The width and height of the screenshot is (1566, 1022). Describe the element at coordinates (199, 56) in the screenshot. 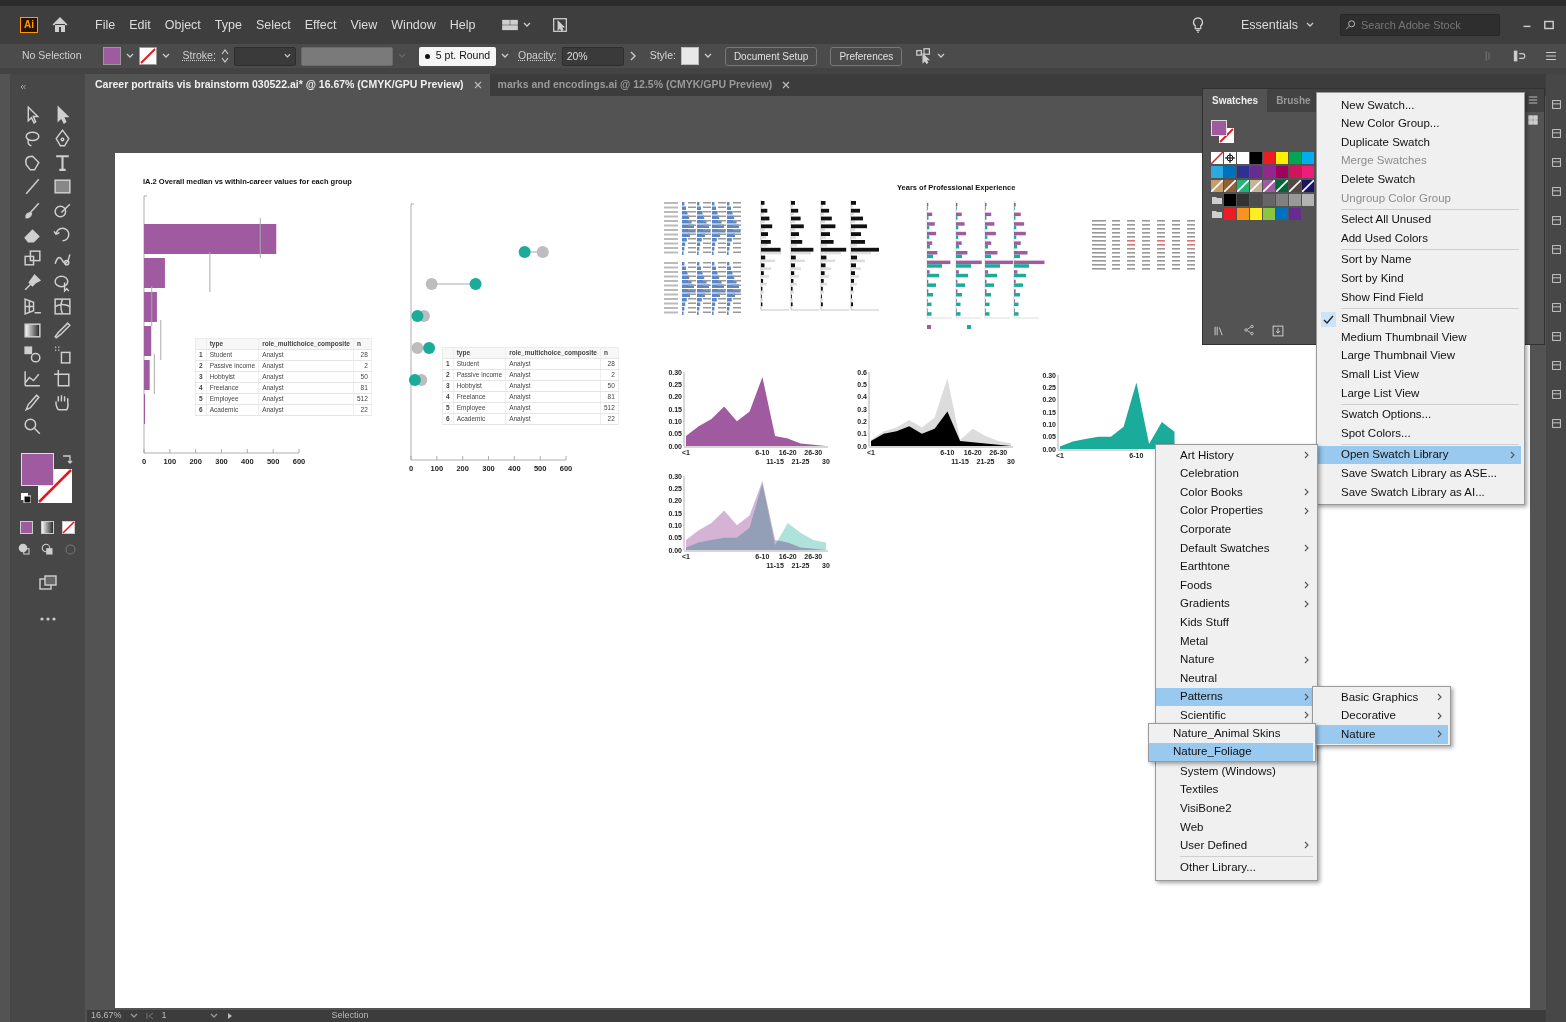

I see `stroke-label: Stroke:` at that location.